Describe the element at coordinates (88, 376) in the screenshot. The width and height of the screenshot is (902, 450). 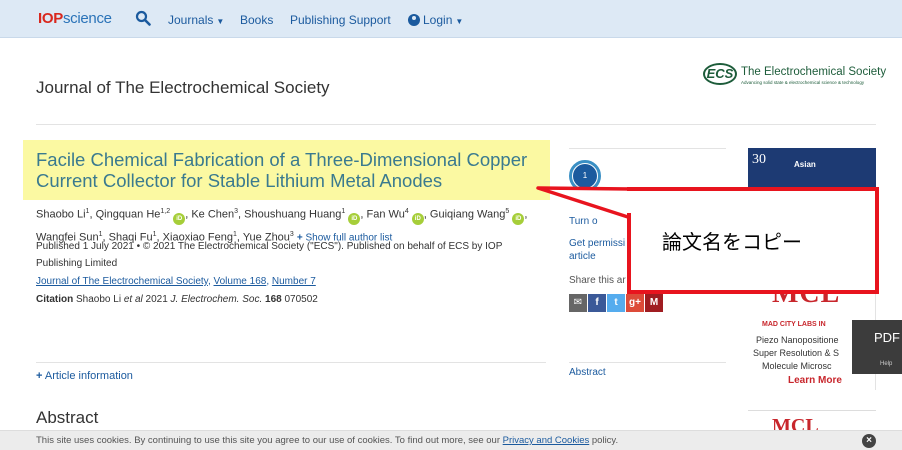
I see `article-information-label: Article information` at that location.